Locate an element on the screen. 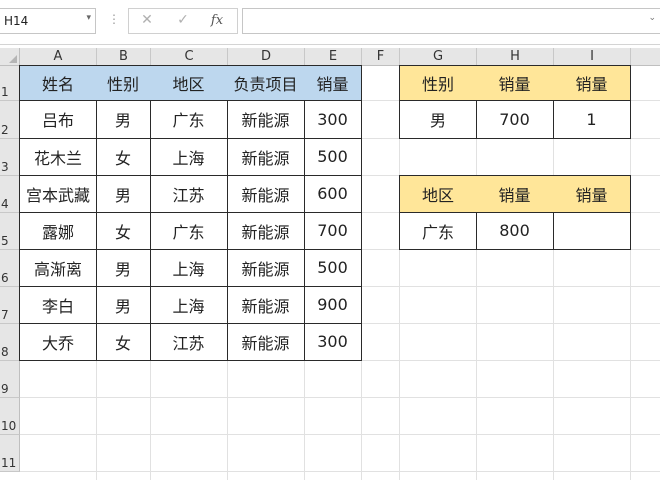  formula-input: ⌄ is located at coordinates (451, 21).